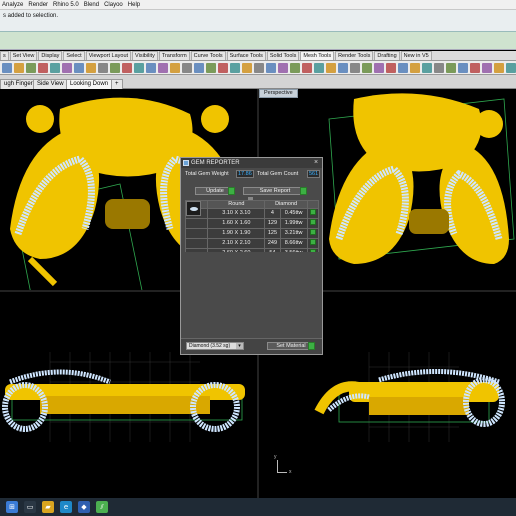 The image size is (516, 516). I want to click on matrix-app-icon: ⫽, so click(102, 507).